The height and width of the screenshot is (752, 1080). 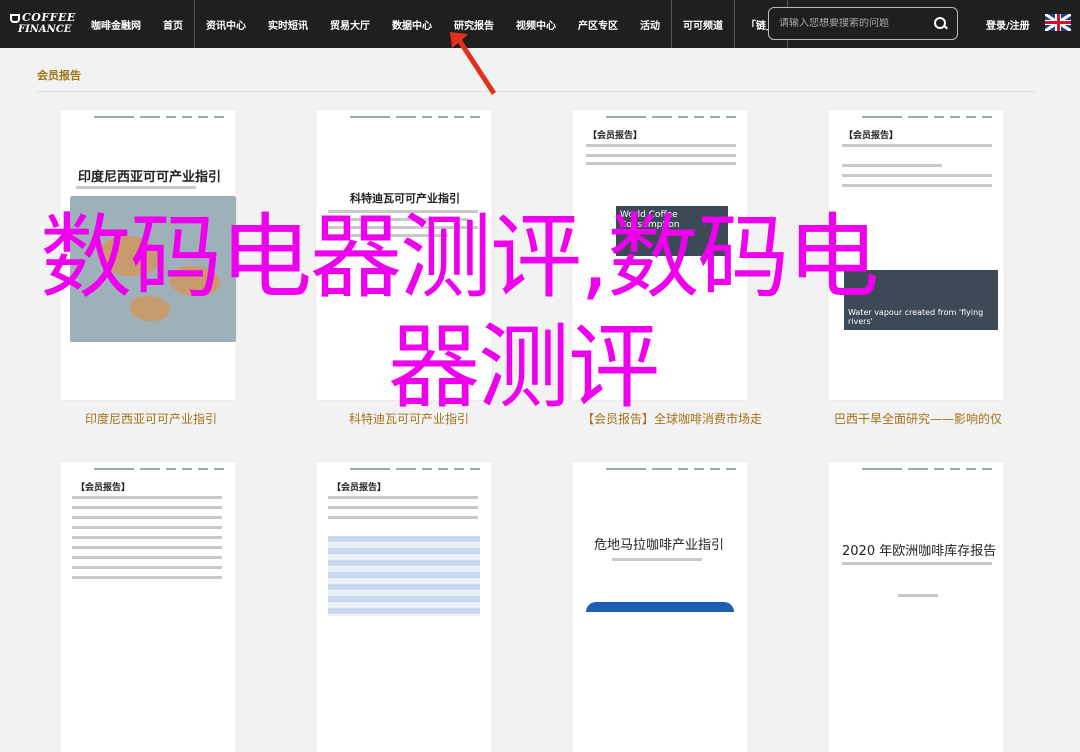 What do you see at coordinates (672, 418) in the screenshot?
I see `card-caption: 【会员报告】全球咖啡消费市场走` at bounding box center [672, 418].